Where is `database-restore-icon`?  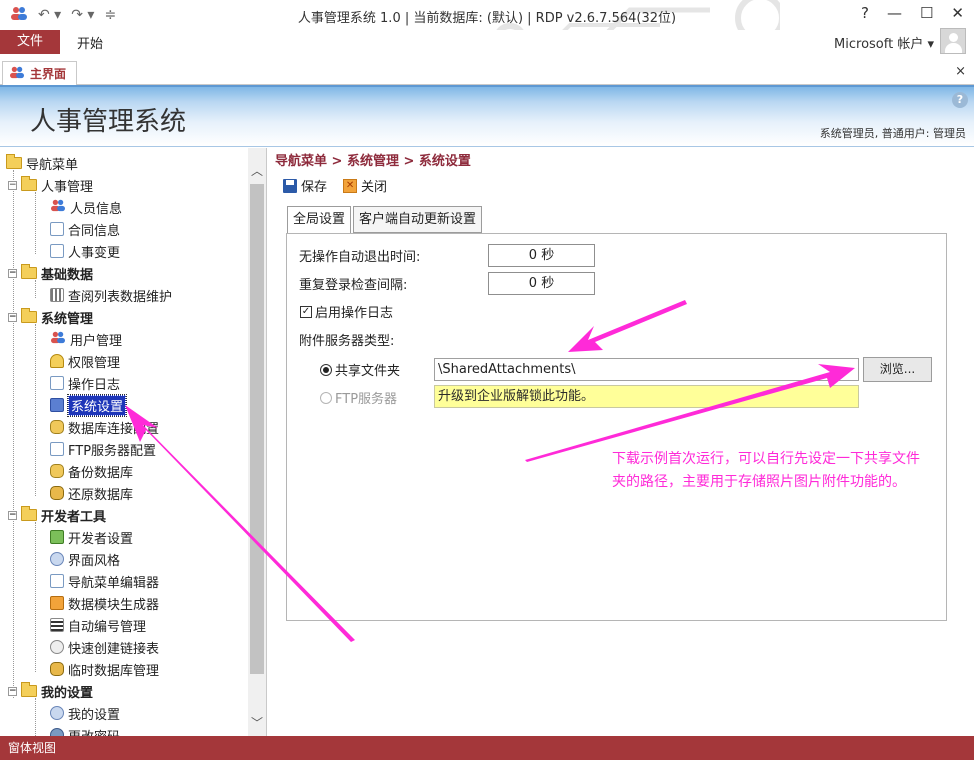
database-restore-icon is located at coordinates (57, 493).